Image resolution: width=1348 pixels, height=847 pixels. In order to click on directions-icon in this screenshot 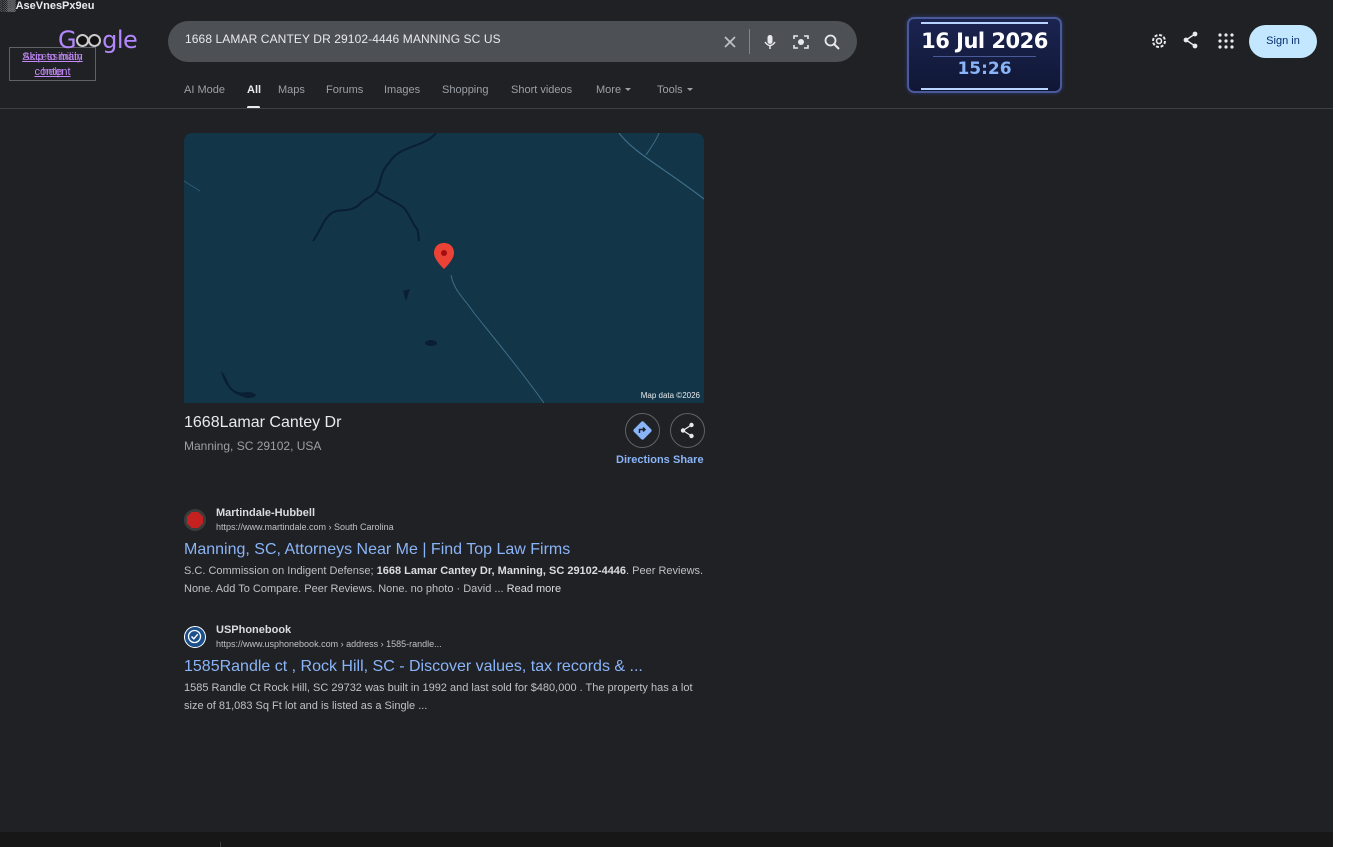, I will do `click(642, 430)`.